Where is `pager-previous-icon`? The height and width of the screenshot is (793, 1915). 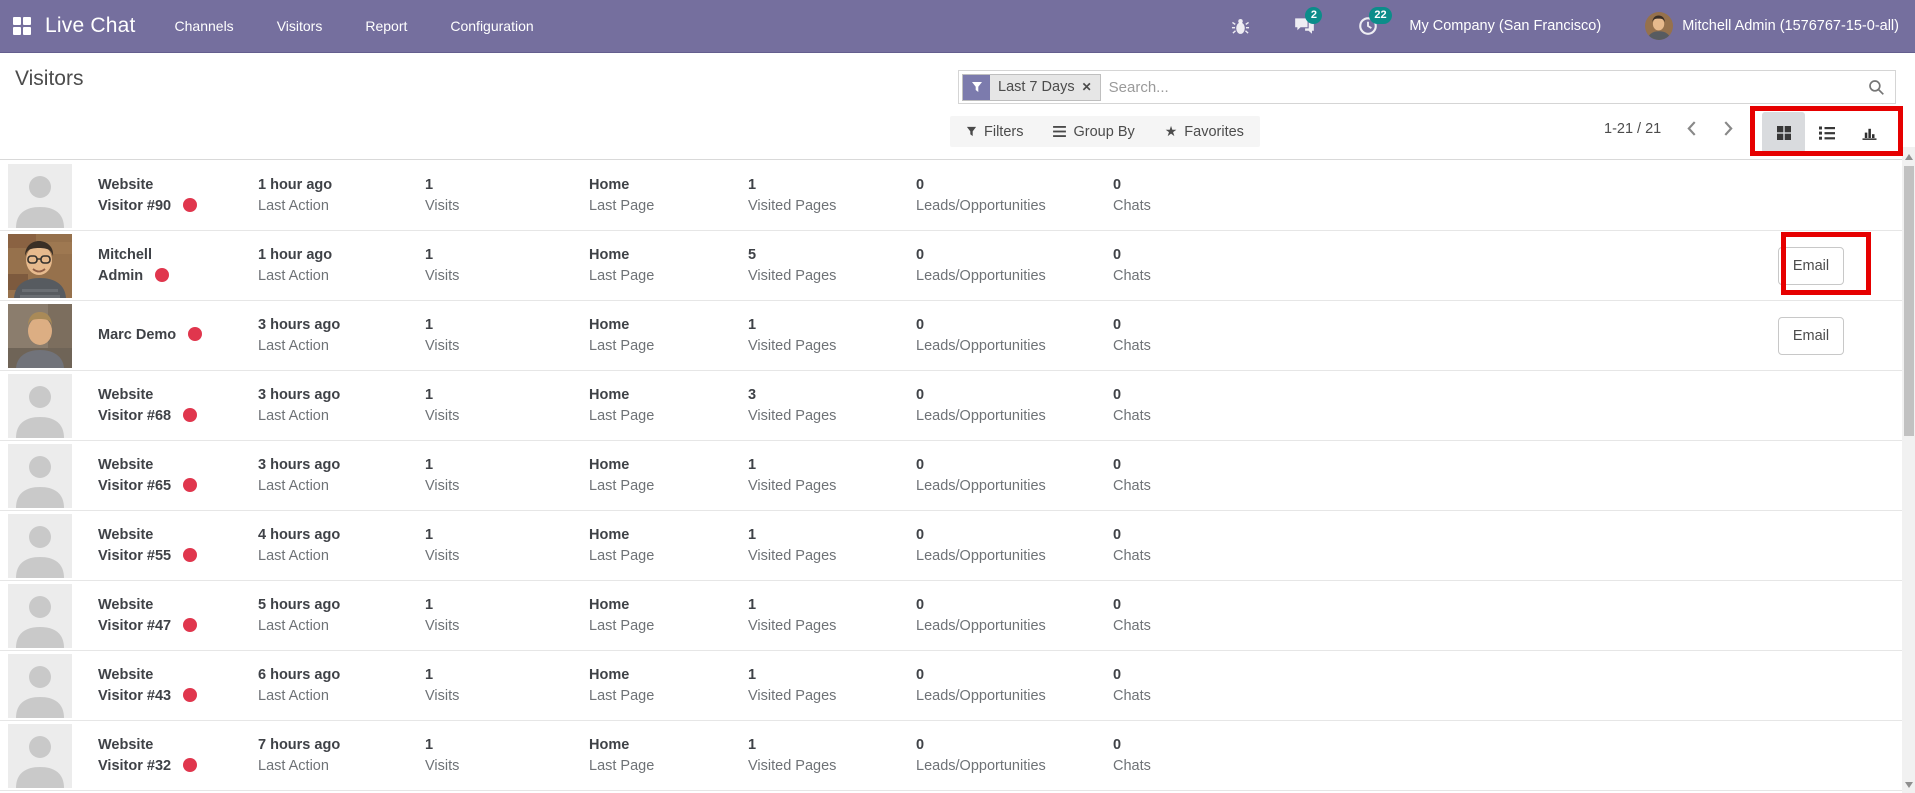
pager-previous-icon is located at coordinates (1691, 128).